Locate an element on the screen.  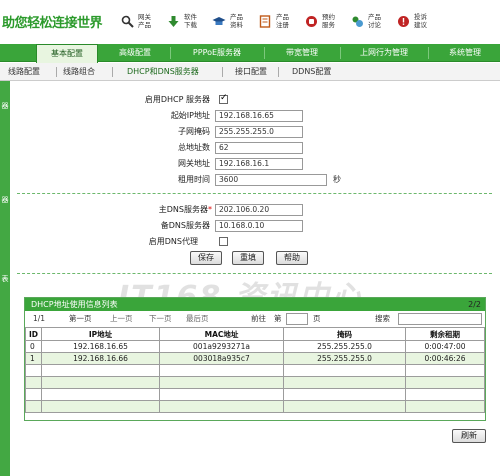
top-link-book-service: 预约 服务 is located at coordinates (321, 21).